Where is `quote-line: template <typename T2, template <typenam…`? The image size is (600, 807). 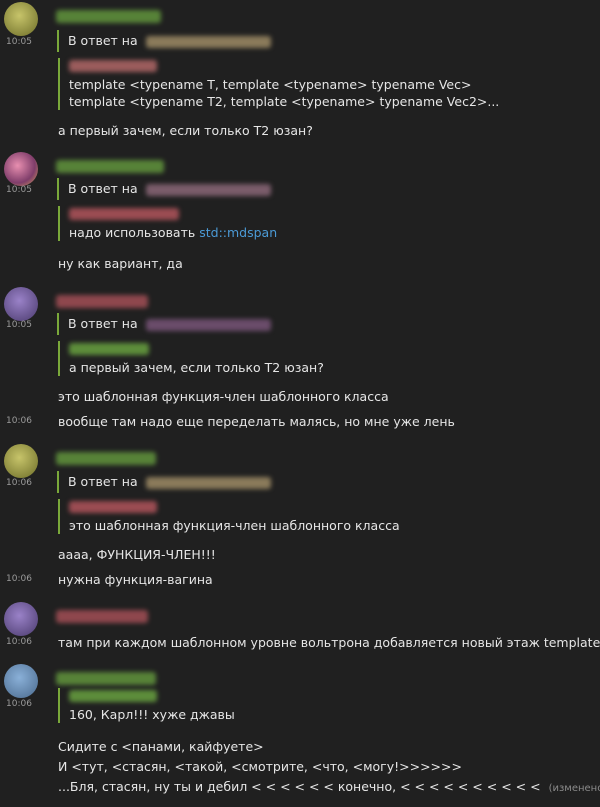
quote-line: template <typename T2, template <typenam… is located at coordinates (284, 101).